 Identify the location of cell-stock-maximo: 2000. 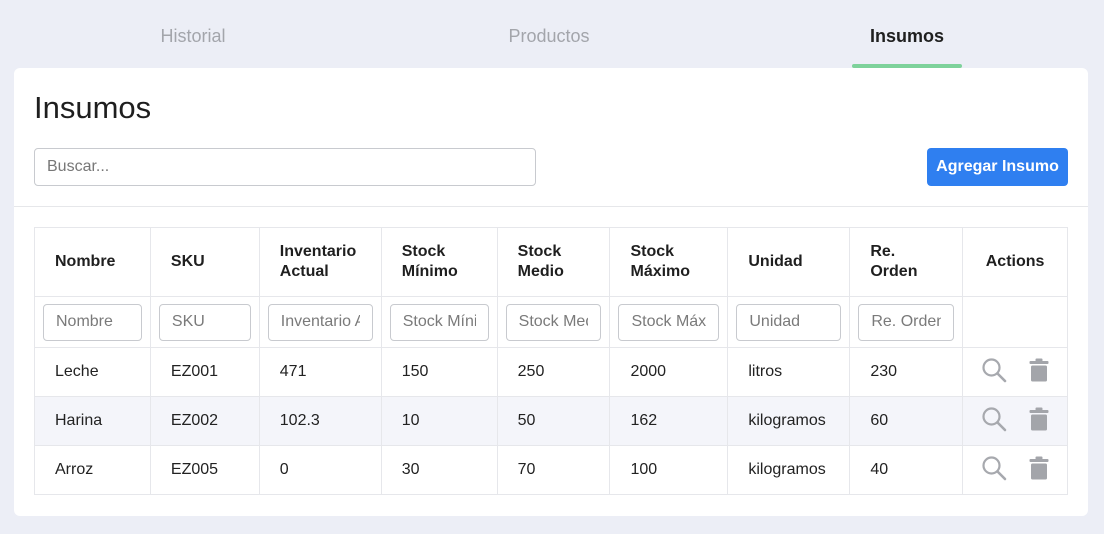
(669, 372).